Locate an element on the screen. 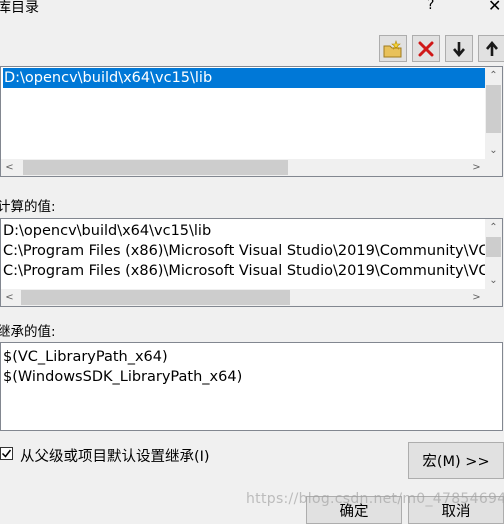 The image size is (504, 524). list-item: $(VC_LibraryPath_x64) is located at coordinates (85, 357).